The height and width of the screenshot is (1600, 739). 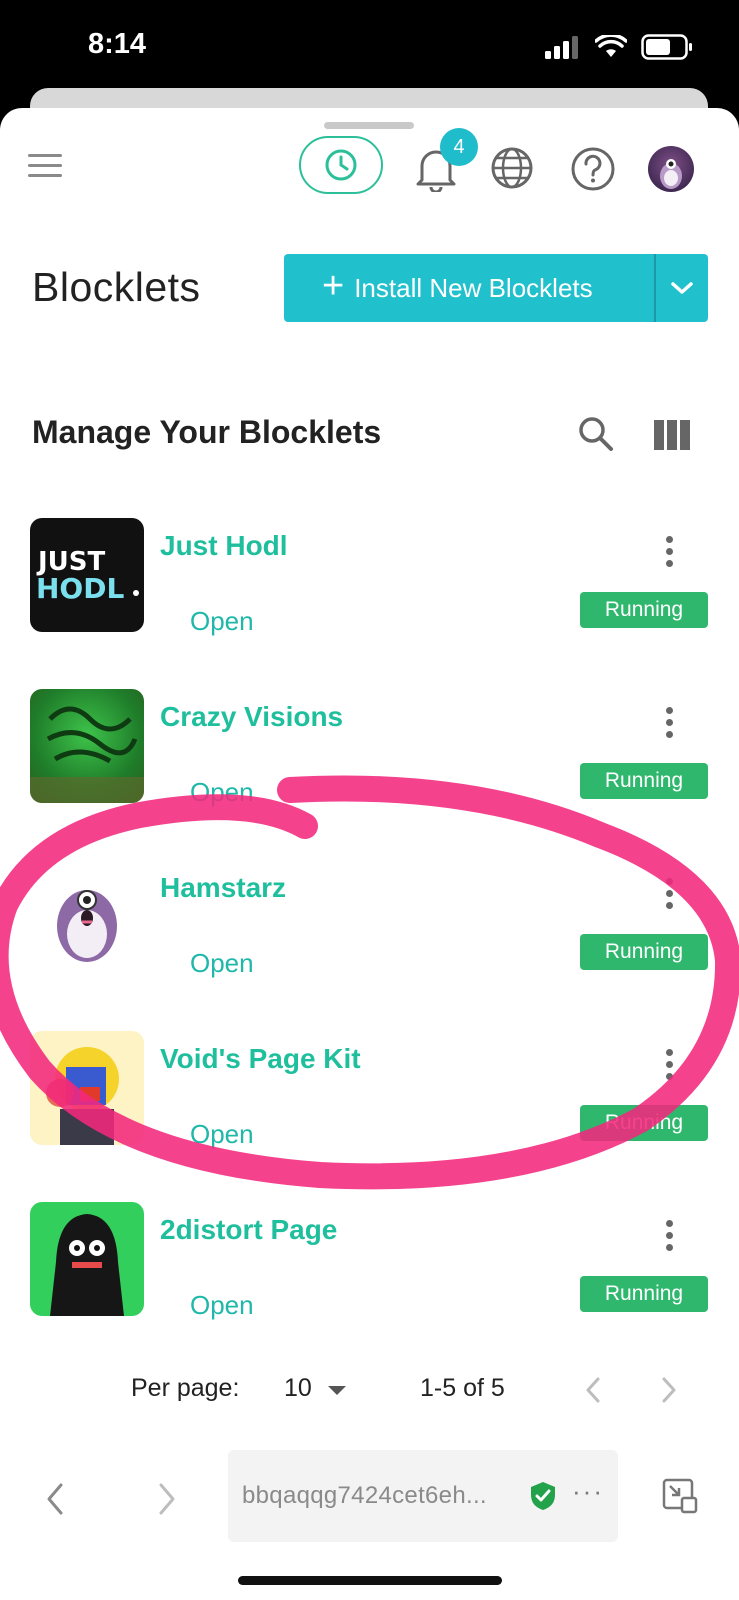 What do you see at coordinates (593, 169) in the screenshot?
I see `help-question-icon` at bounding box center [593, 169].